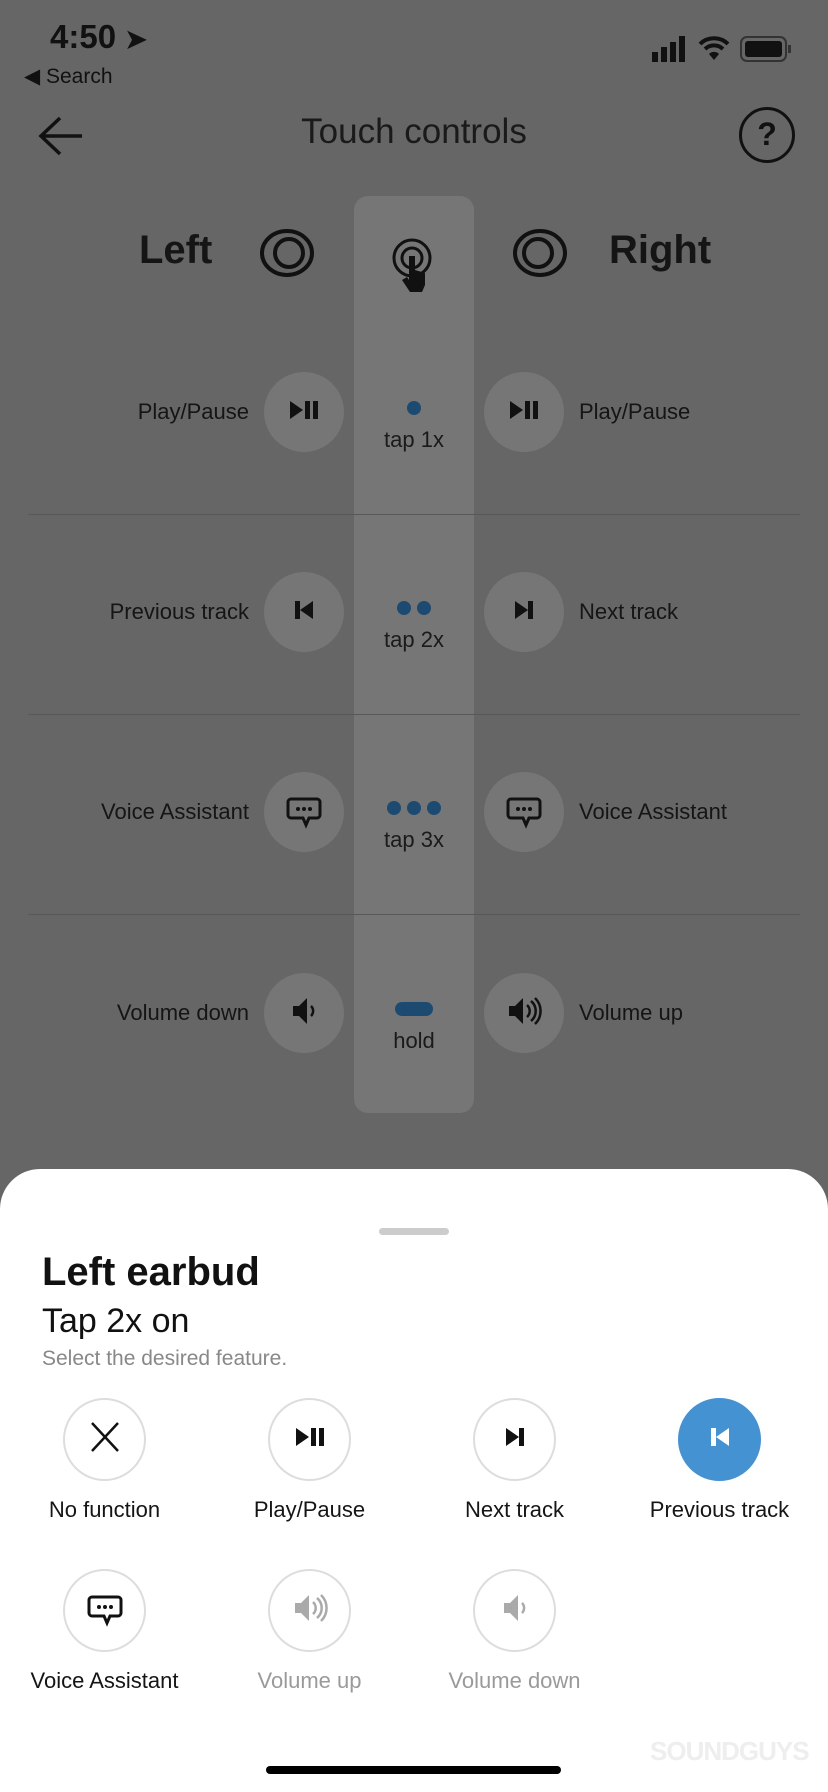 This screenshot has height=1792, width=828. I want to click on location-arrow-icon: ➤, so click(136, 39).